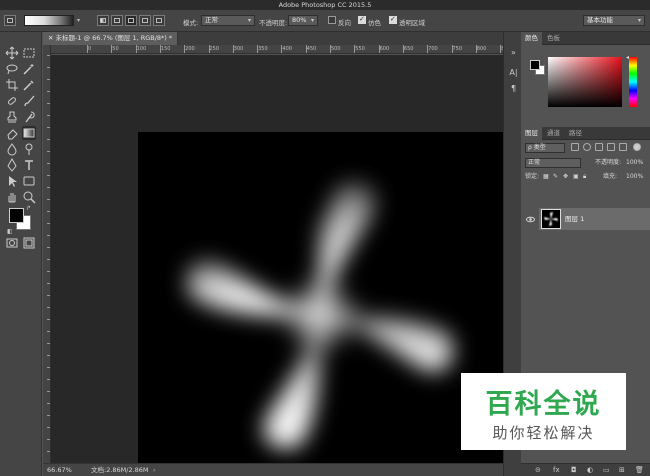 This screenshot has width=650, height=476. Describe the element at coordinates (311, 49) in the screenshot. I see `ruler-tick-label: 450` at that location.